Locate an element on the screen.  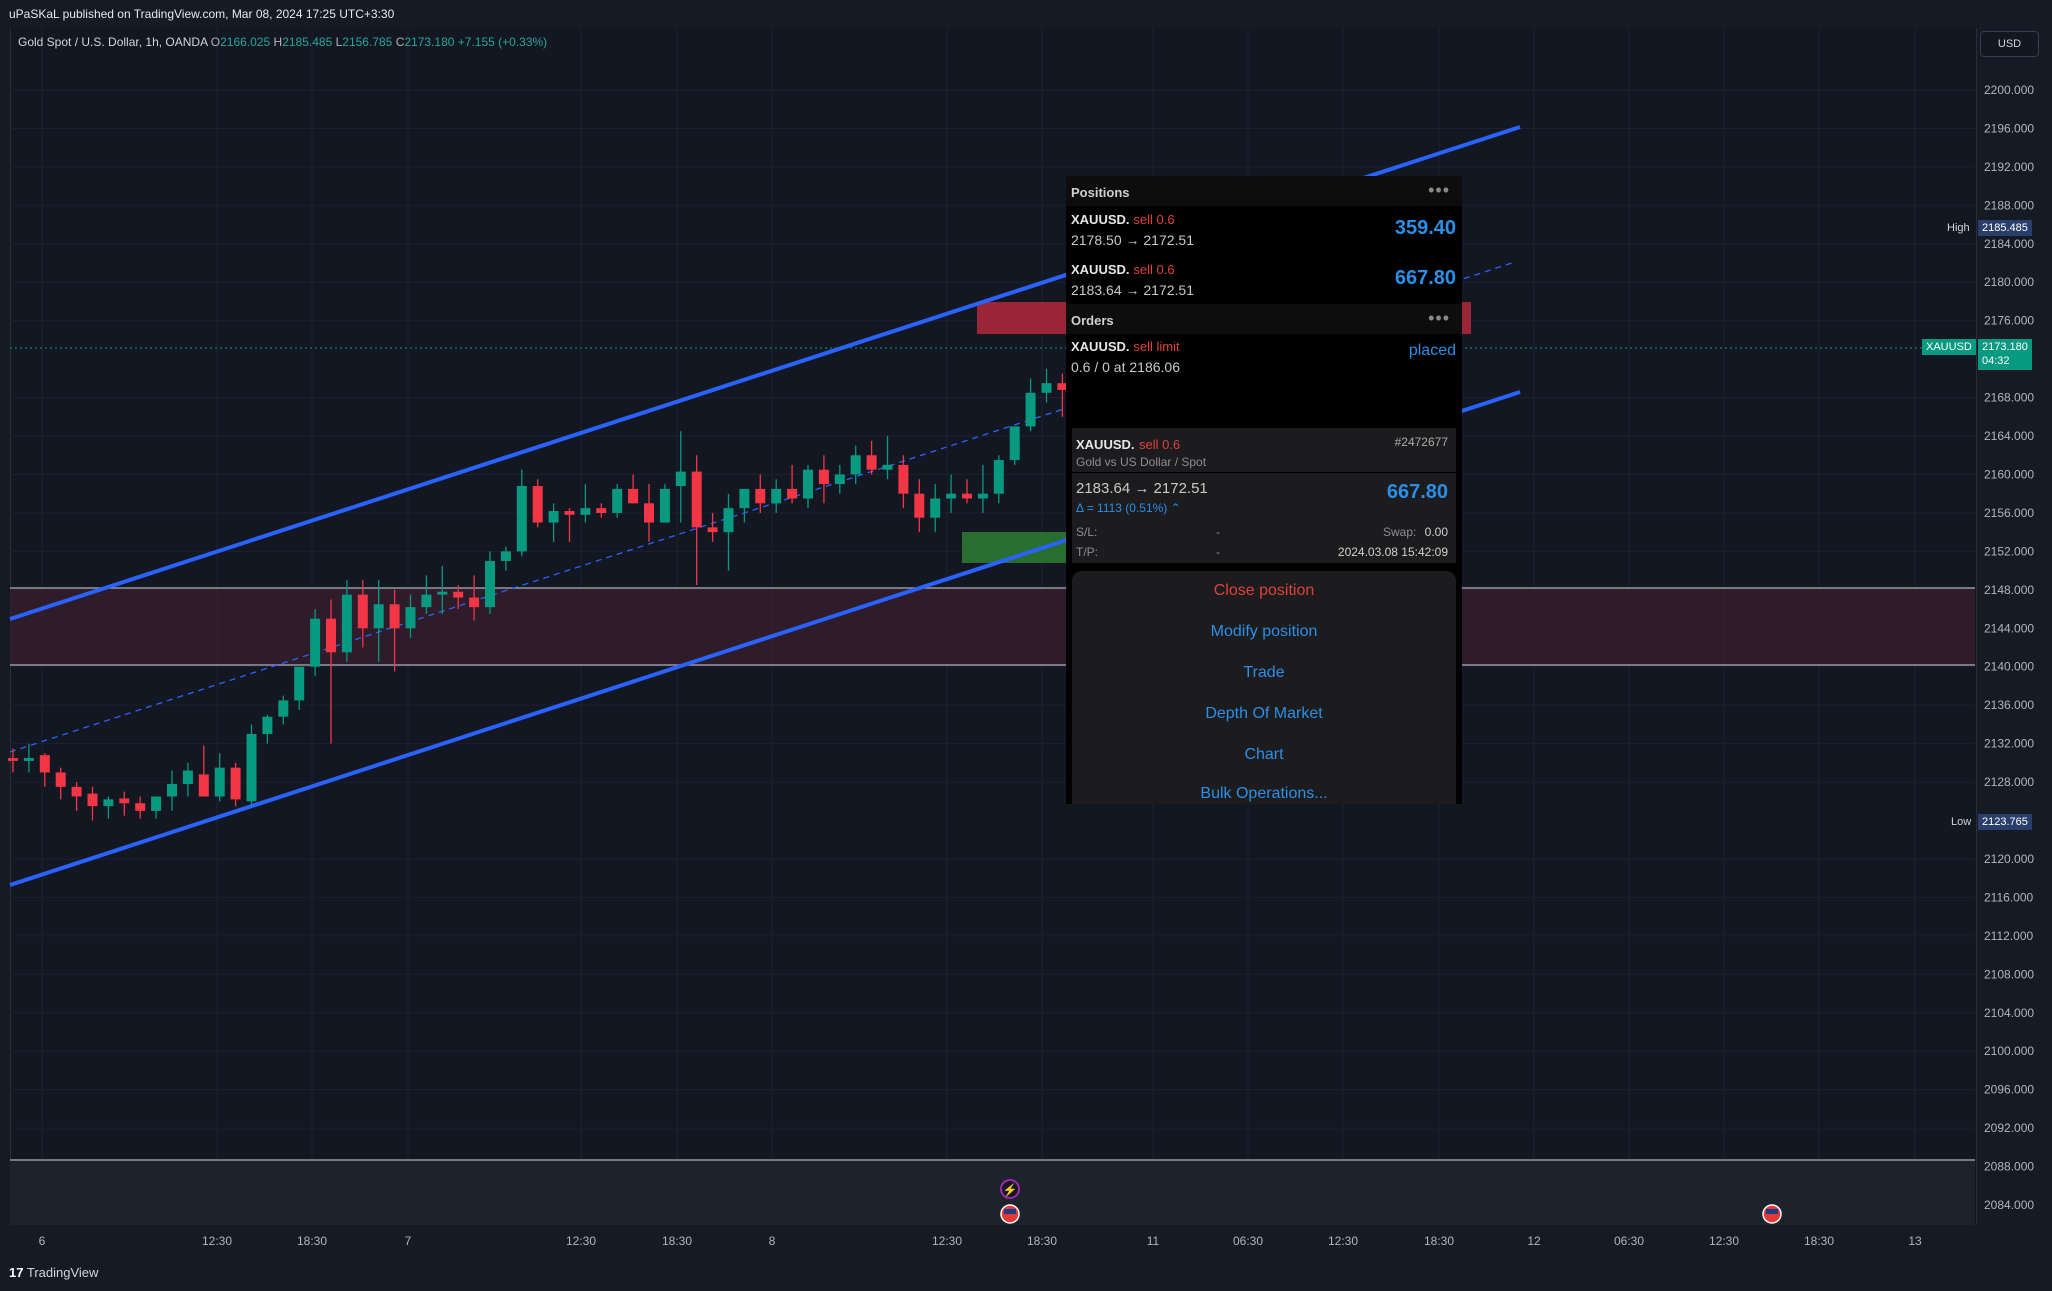
detail-delta-text: Δ = 1113 (0.51%) is located at coordinates (1122, 508).